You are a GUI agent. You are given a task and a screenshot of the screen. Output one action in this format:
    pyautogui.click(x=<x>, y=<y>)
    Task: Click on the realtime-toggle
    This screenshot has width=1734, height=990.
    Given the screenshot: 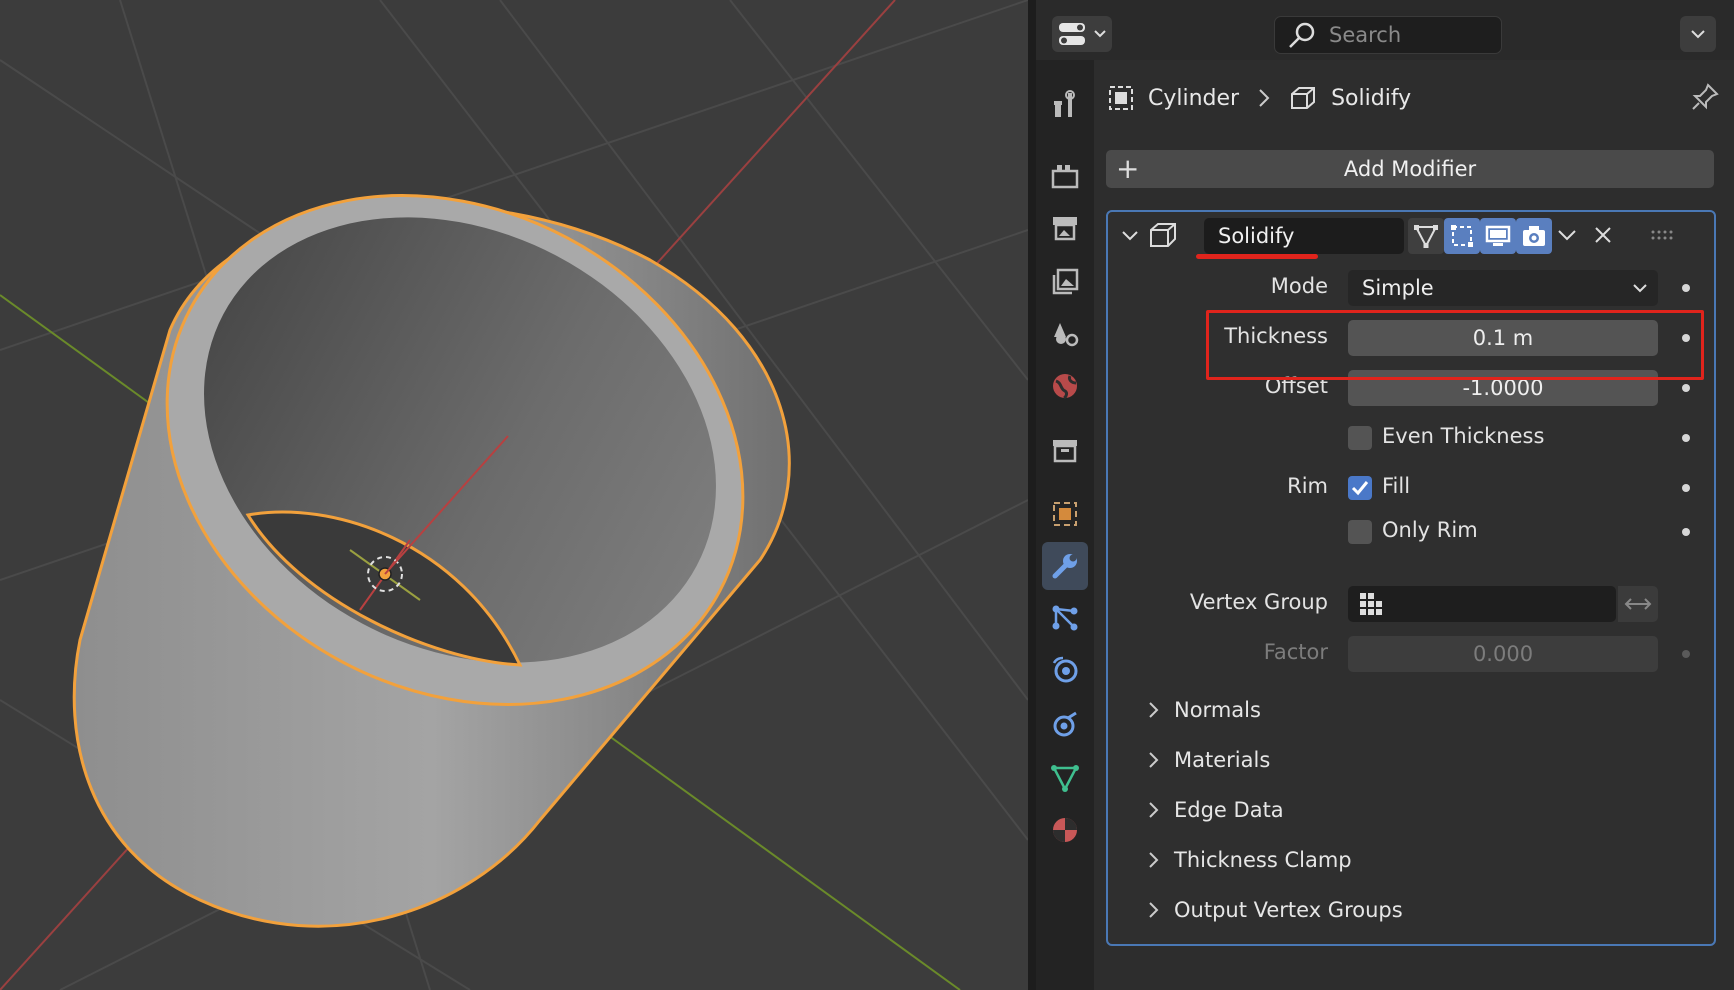 What is the action you would take?
    pyautogui.click(x=1498, y=236)
    